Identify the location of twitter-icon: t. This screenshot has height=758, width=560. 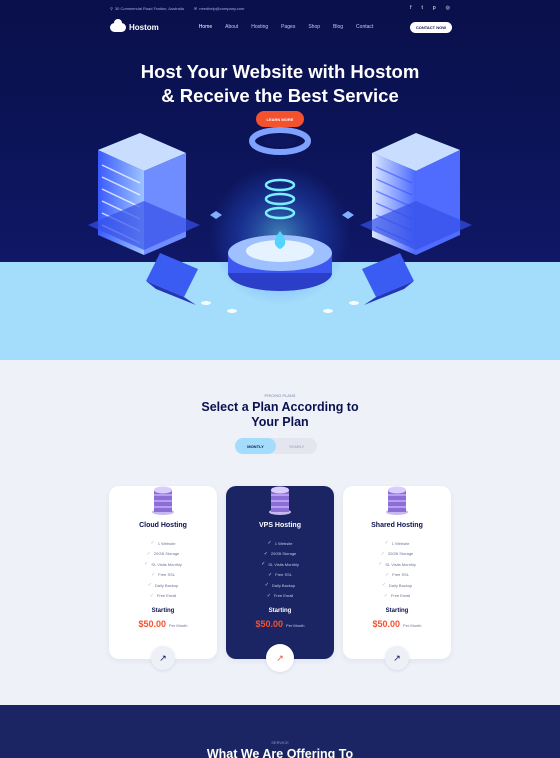
(421, 8).